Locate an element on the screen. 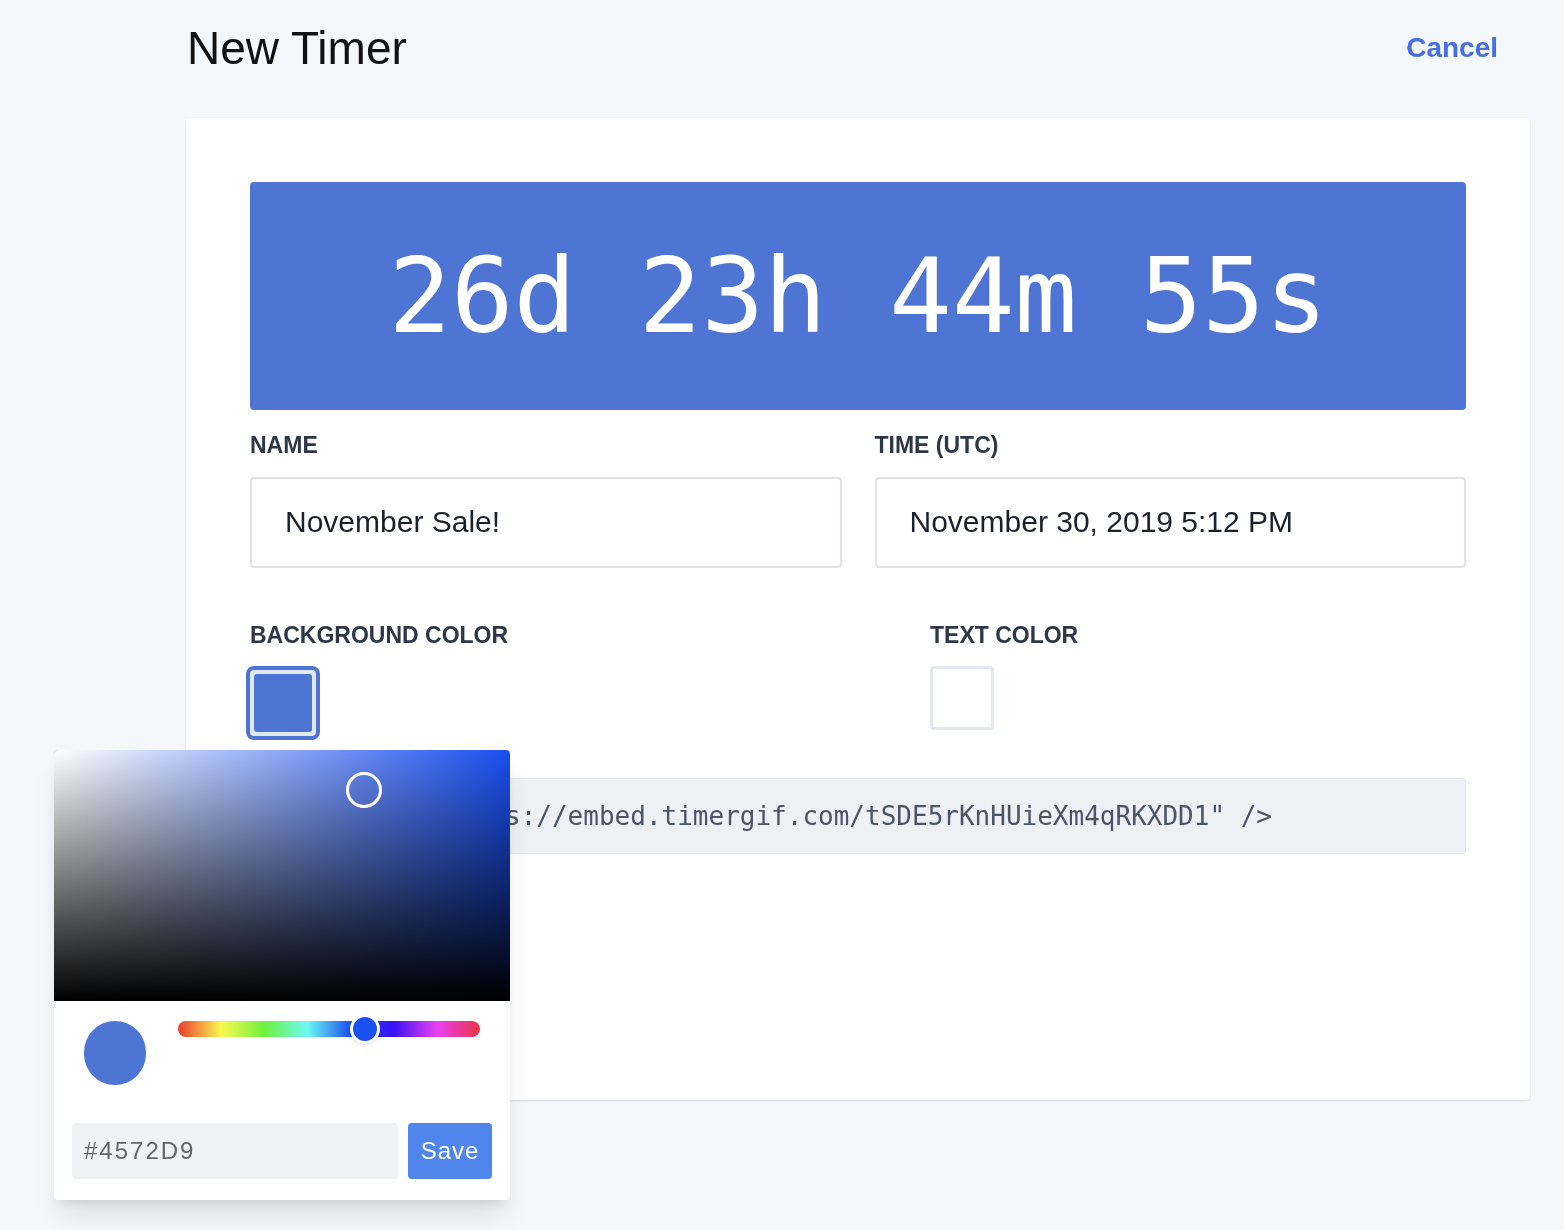 The width and height of the screenshot is (1564, 1230). save-button: Save is located at coordinates (450, 1151).